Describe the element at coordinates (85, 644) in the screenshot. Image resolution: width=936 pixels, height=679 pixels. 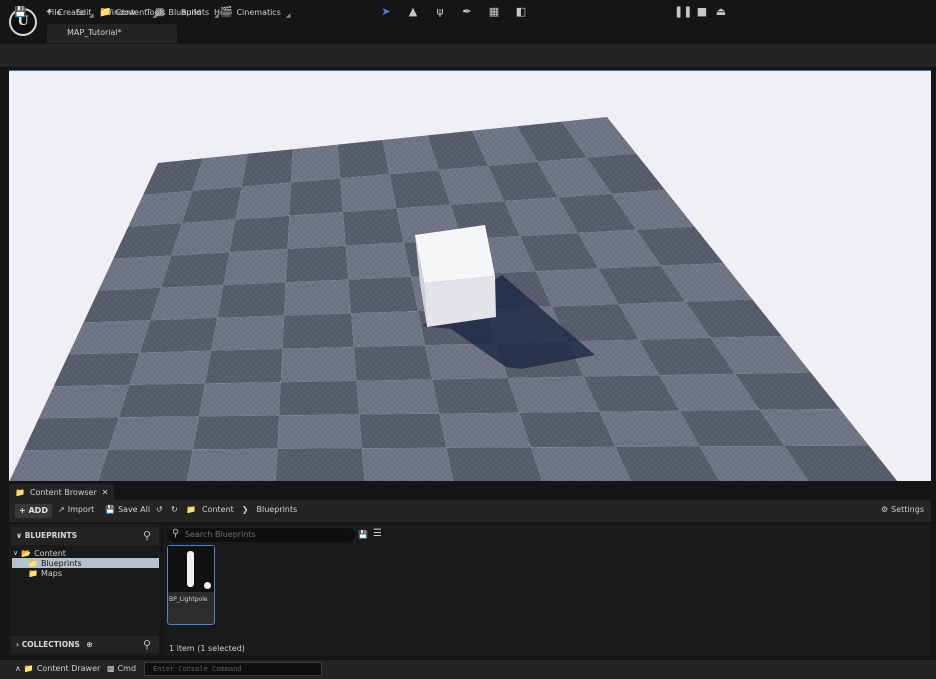
I see `collections-header: › COLLECTIONS ⊕` at that location.